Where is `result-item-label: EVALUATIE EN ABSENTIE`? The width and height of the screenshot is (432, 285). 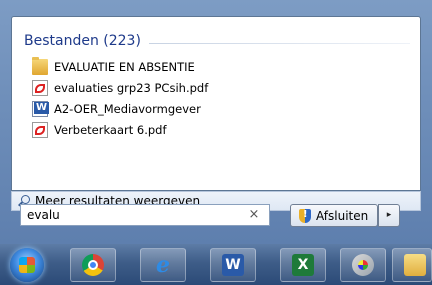
result-item-label: EVALUATIE EN ABSENTIE is located at coordinates (124, 66).